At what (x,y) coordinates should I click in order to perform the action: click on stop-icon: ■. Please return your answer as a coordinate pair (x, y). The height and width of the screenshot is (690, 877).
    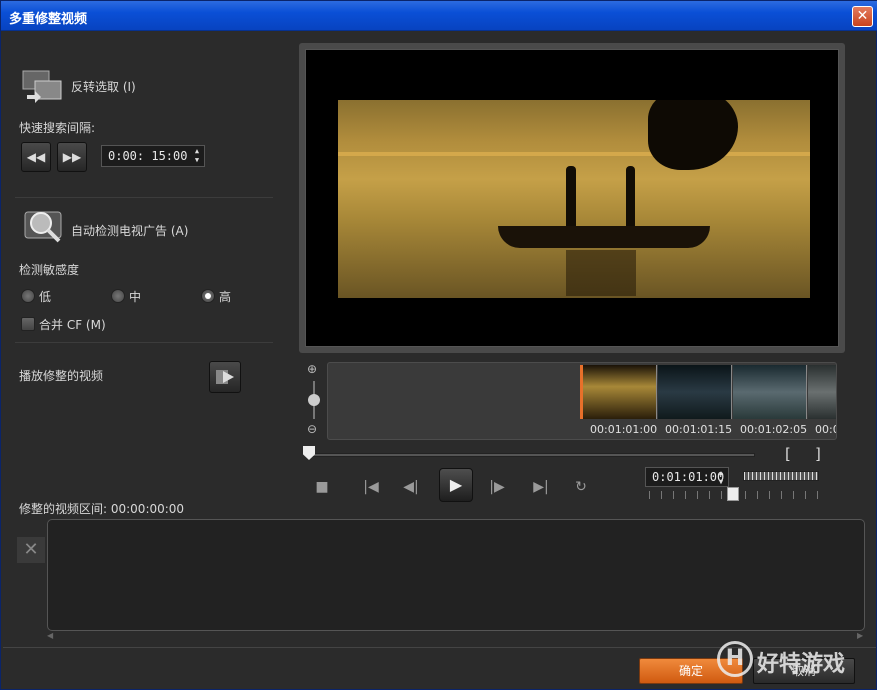
    Looking at the image, I should click on (322, 487).